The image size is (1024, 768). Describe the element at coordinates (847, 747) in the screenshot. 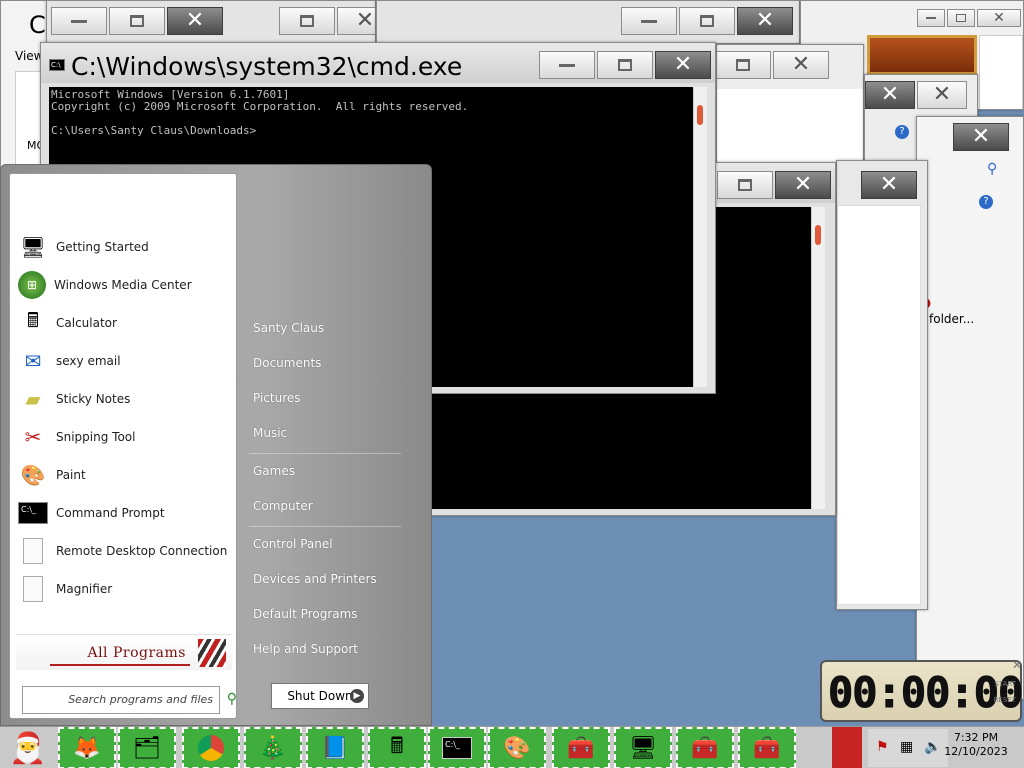

I see `show-desktop-red` at that location.